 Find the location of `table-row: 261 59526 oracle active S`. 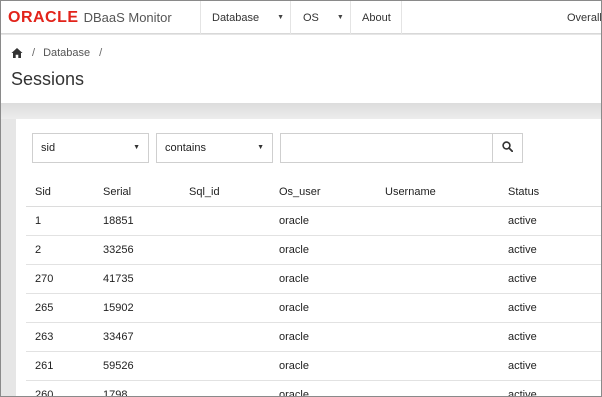

table-row: 261 59526 oracle active S is located at coordinates (313, 366).